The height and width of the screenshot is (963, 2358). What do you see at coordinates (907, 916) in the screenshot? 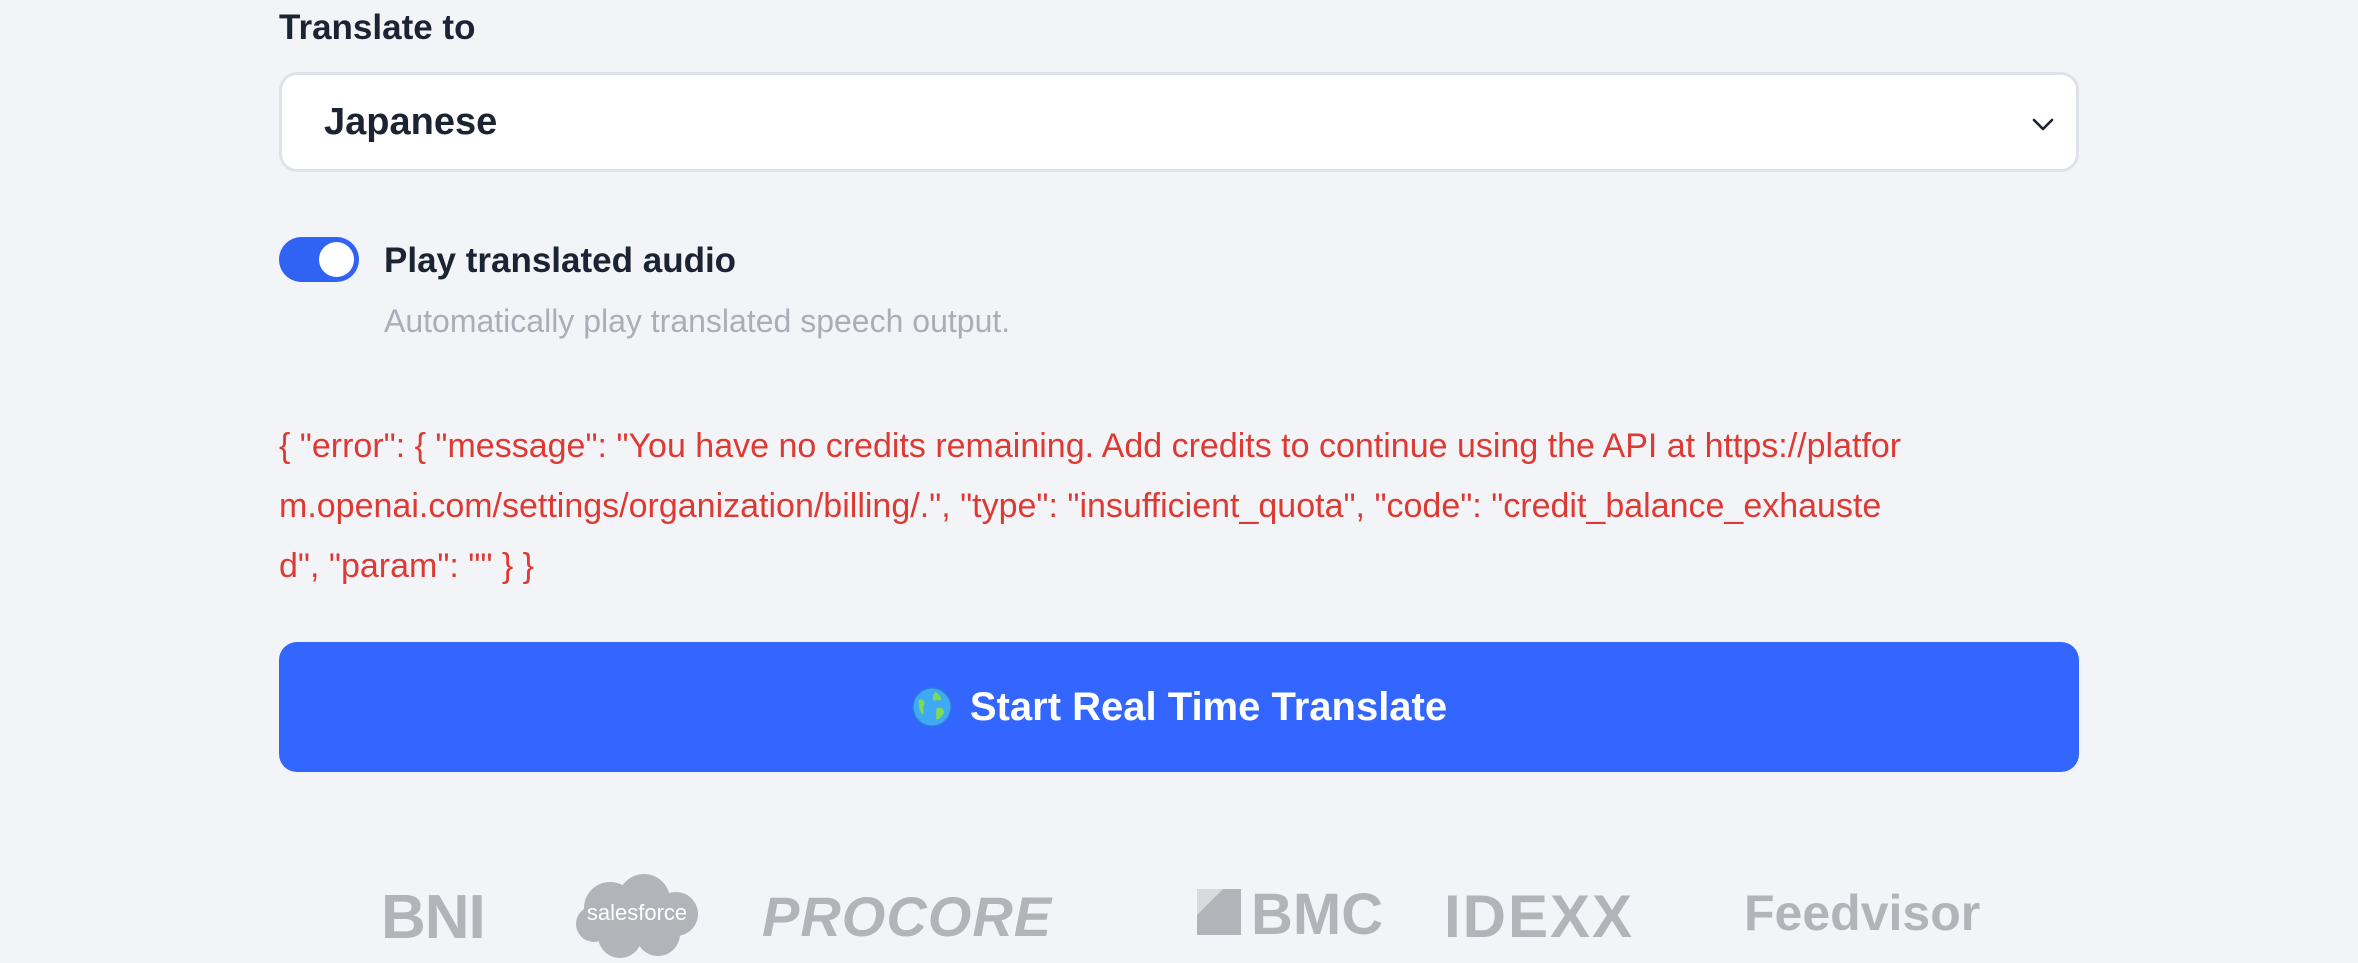
I see `procore-logo: PROCORE` at bounding box center [907, 916].